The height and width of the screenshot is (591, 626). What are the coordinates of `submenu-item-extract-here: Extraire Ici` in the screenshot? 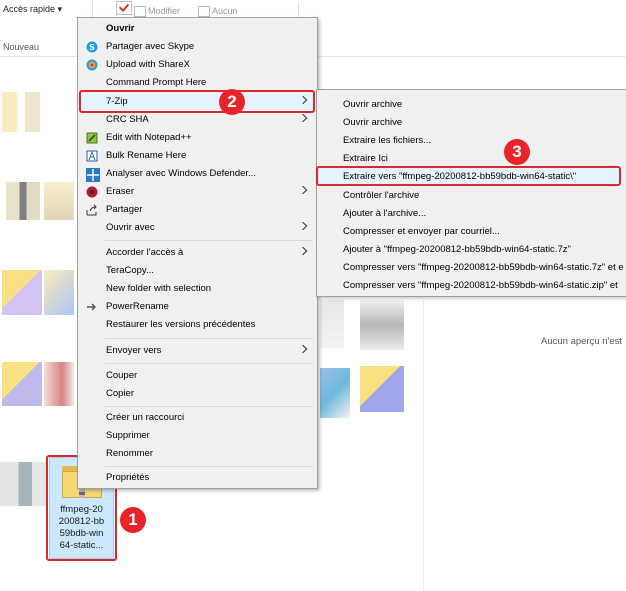 It's located at (472, 158).